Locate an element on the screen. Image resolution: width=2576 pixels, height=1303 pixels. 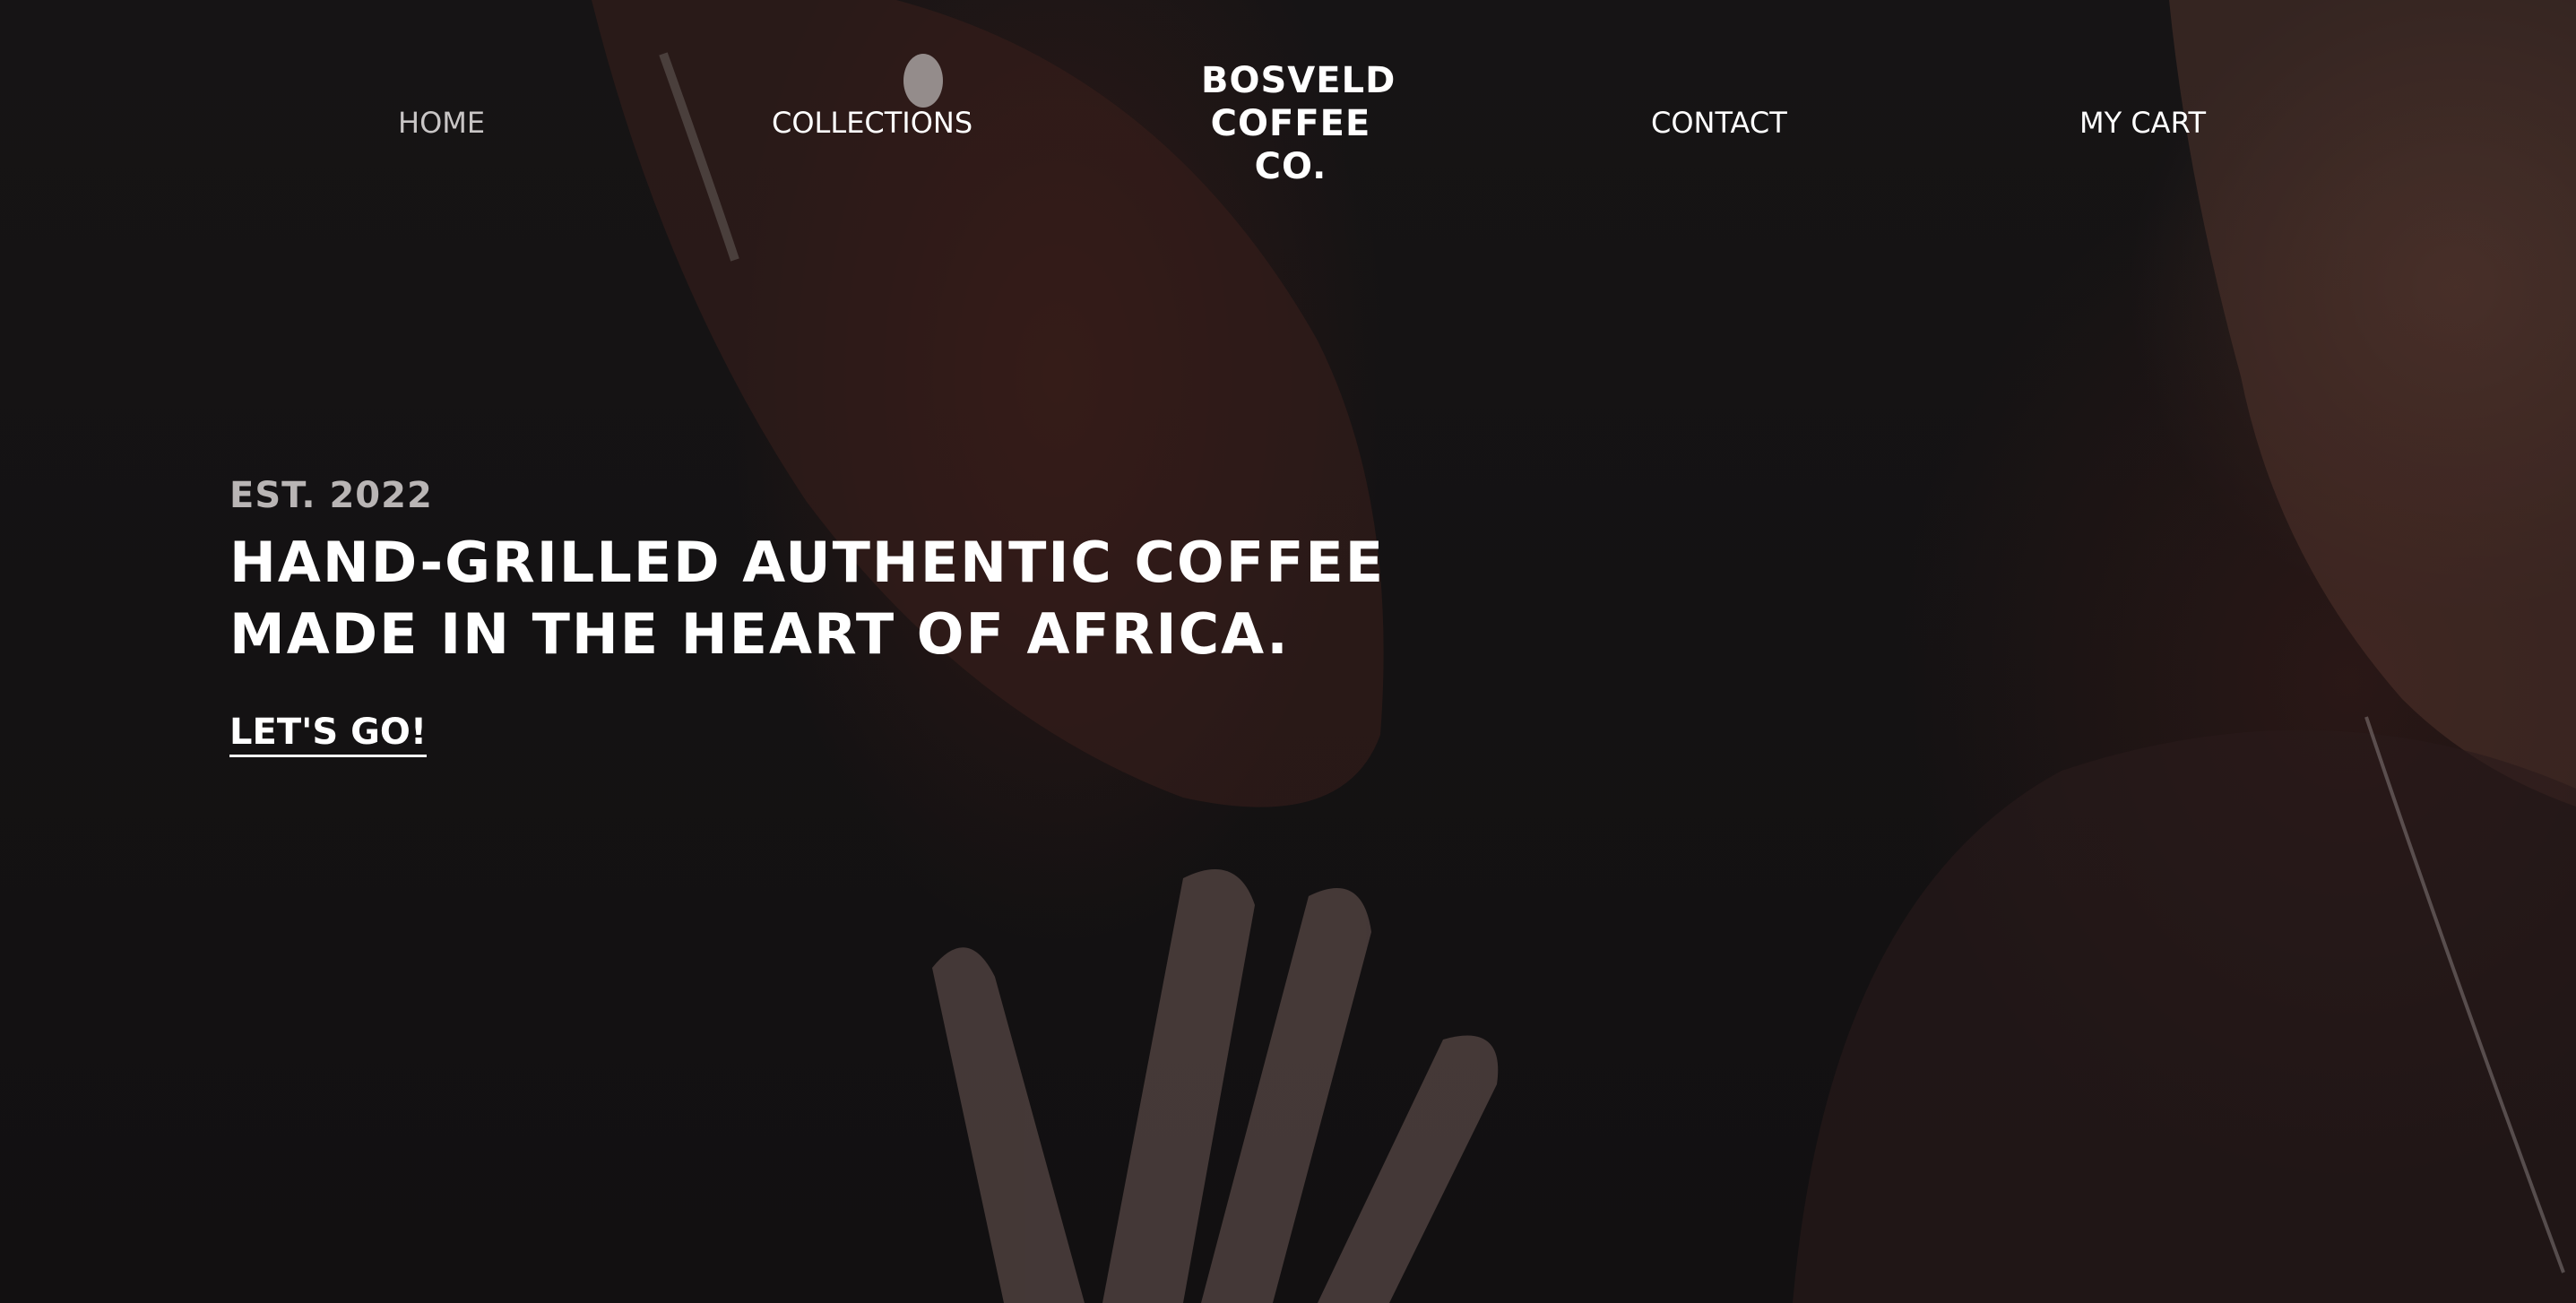
lets-go-button: LET'S GO! is located at coordinates (328, 734).